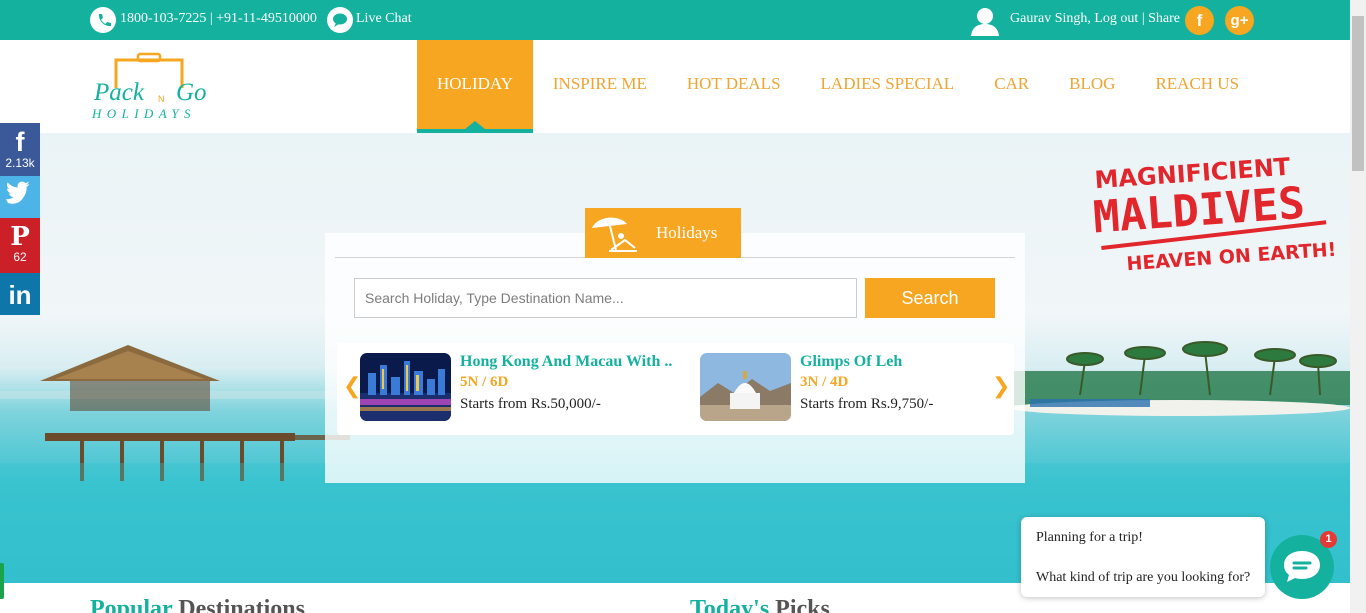 This screenshot has width=1366, height=613. Describe the element at coordinates (1095, 19) in the screenshot. I see `user-logout-share: Gaurav Singh, Log out | Share` at that location.